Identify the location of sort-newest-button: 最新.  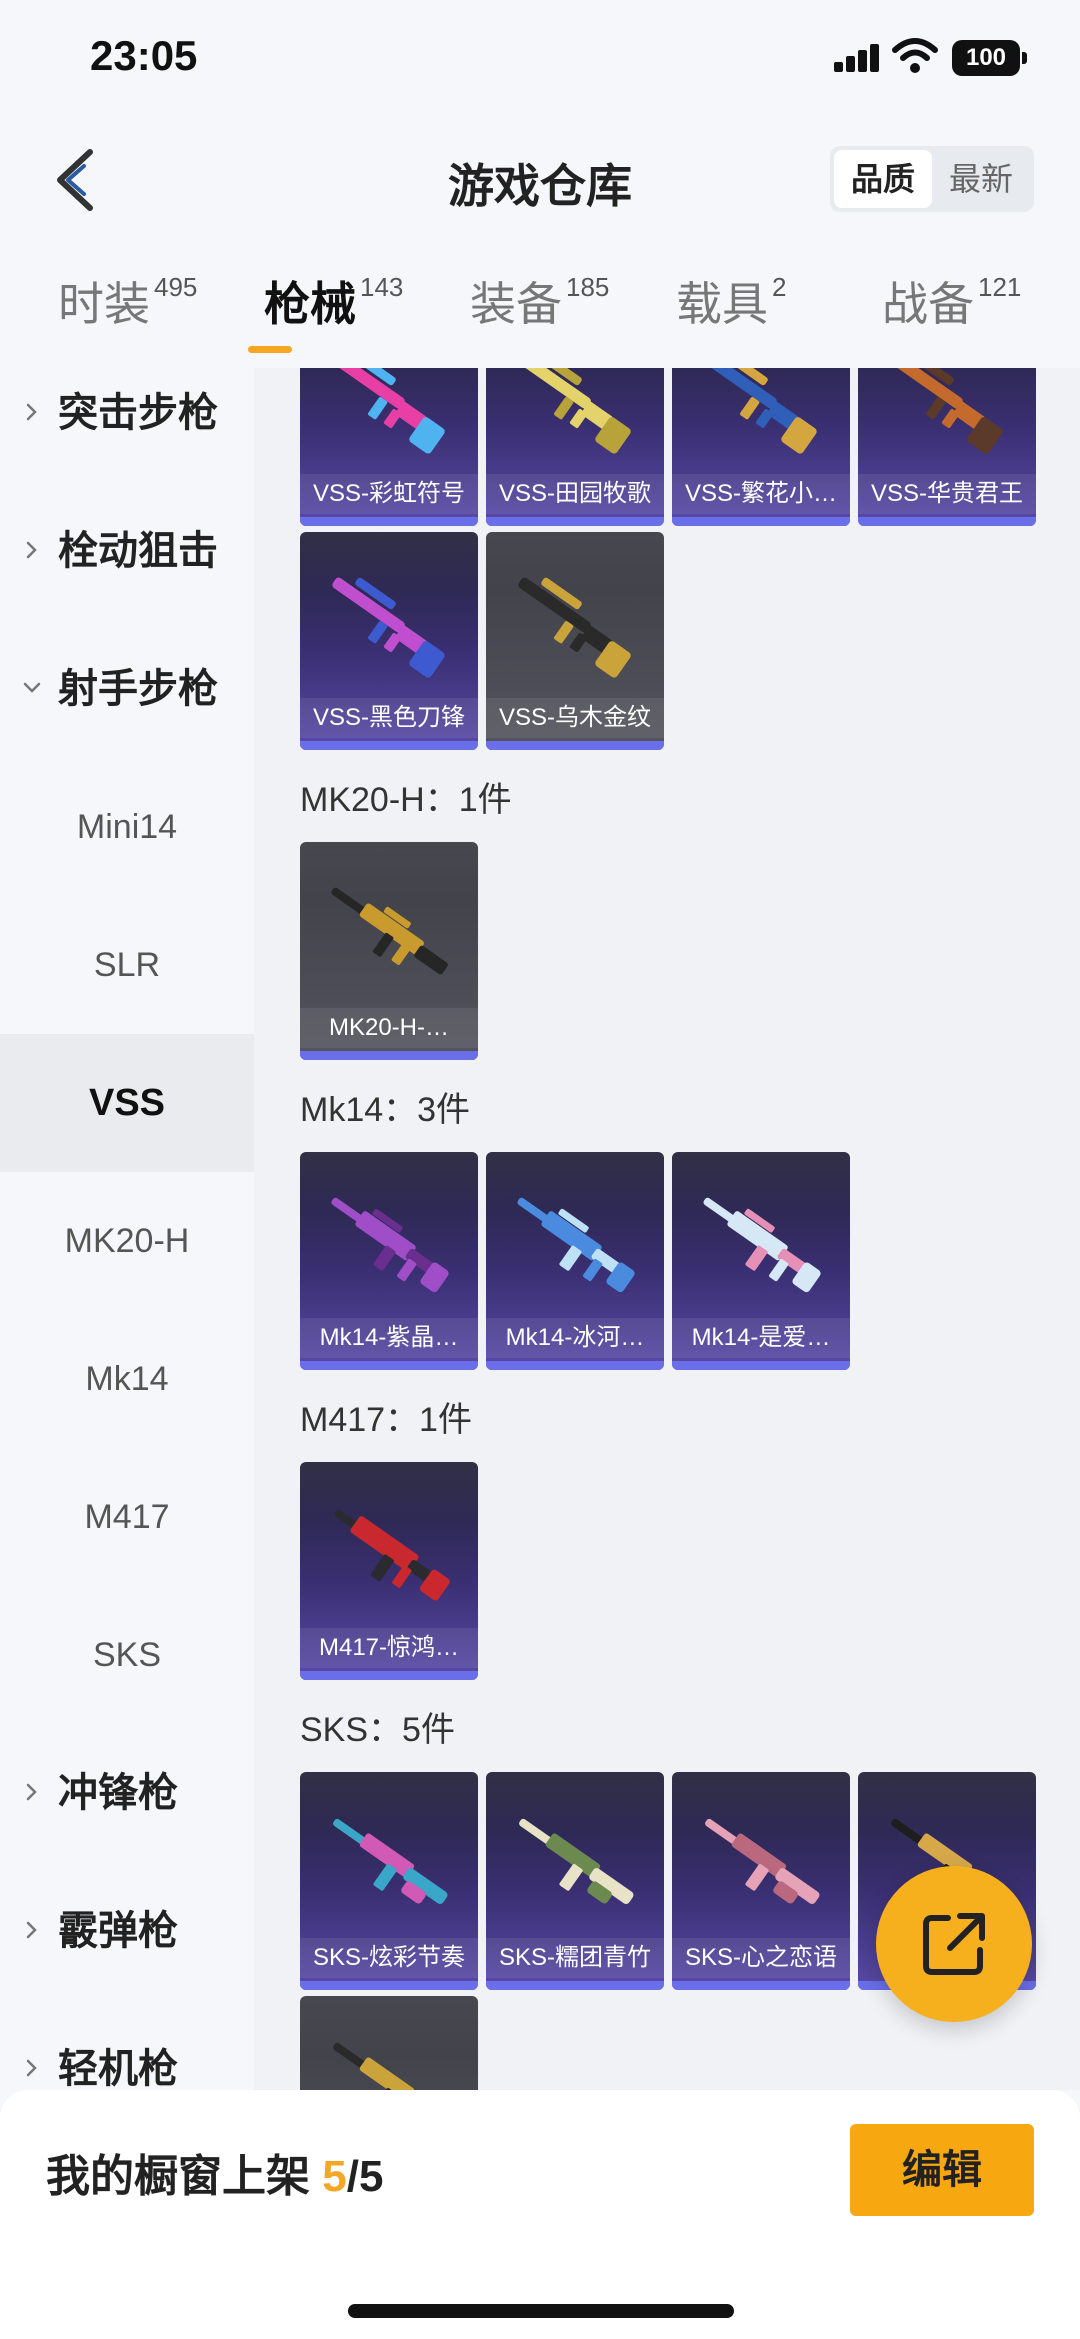
(981, 179).